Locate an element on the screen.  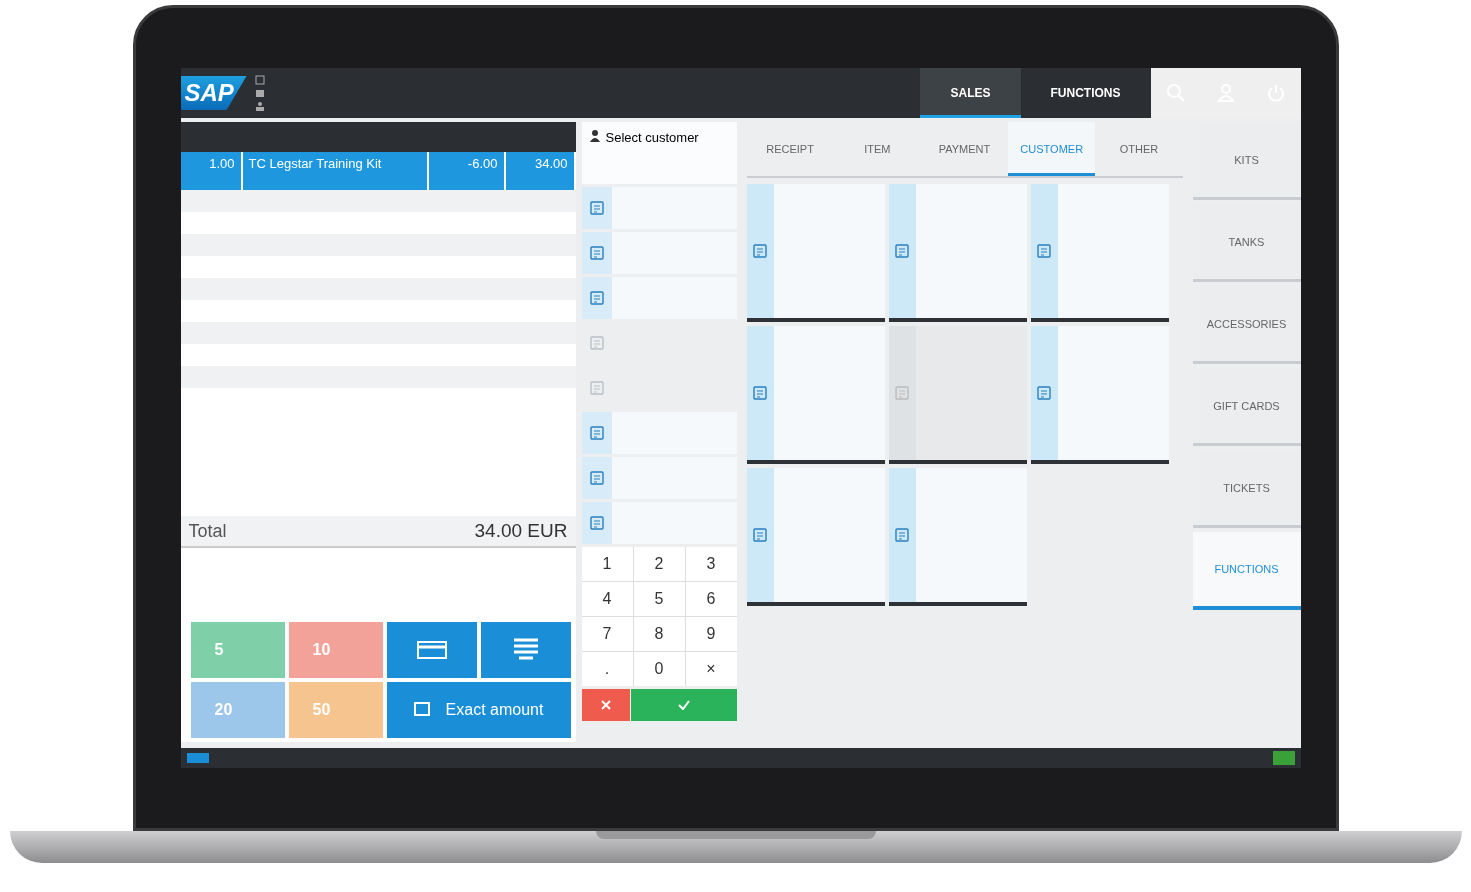
exact-amount-button: Exact amount is located at coordinates (478, 710).